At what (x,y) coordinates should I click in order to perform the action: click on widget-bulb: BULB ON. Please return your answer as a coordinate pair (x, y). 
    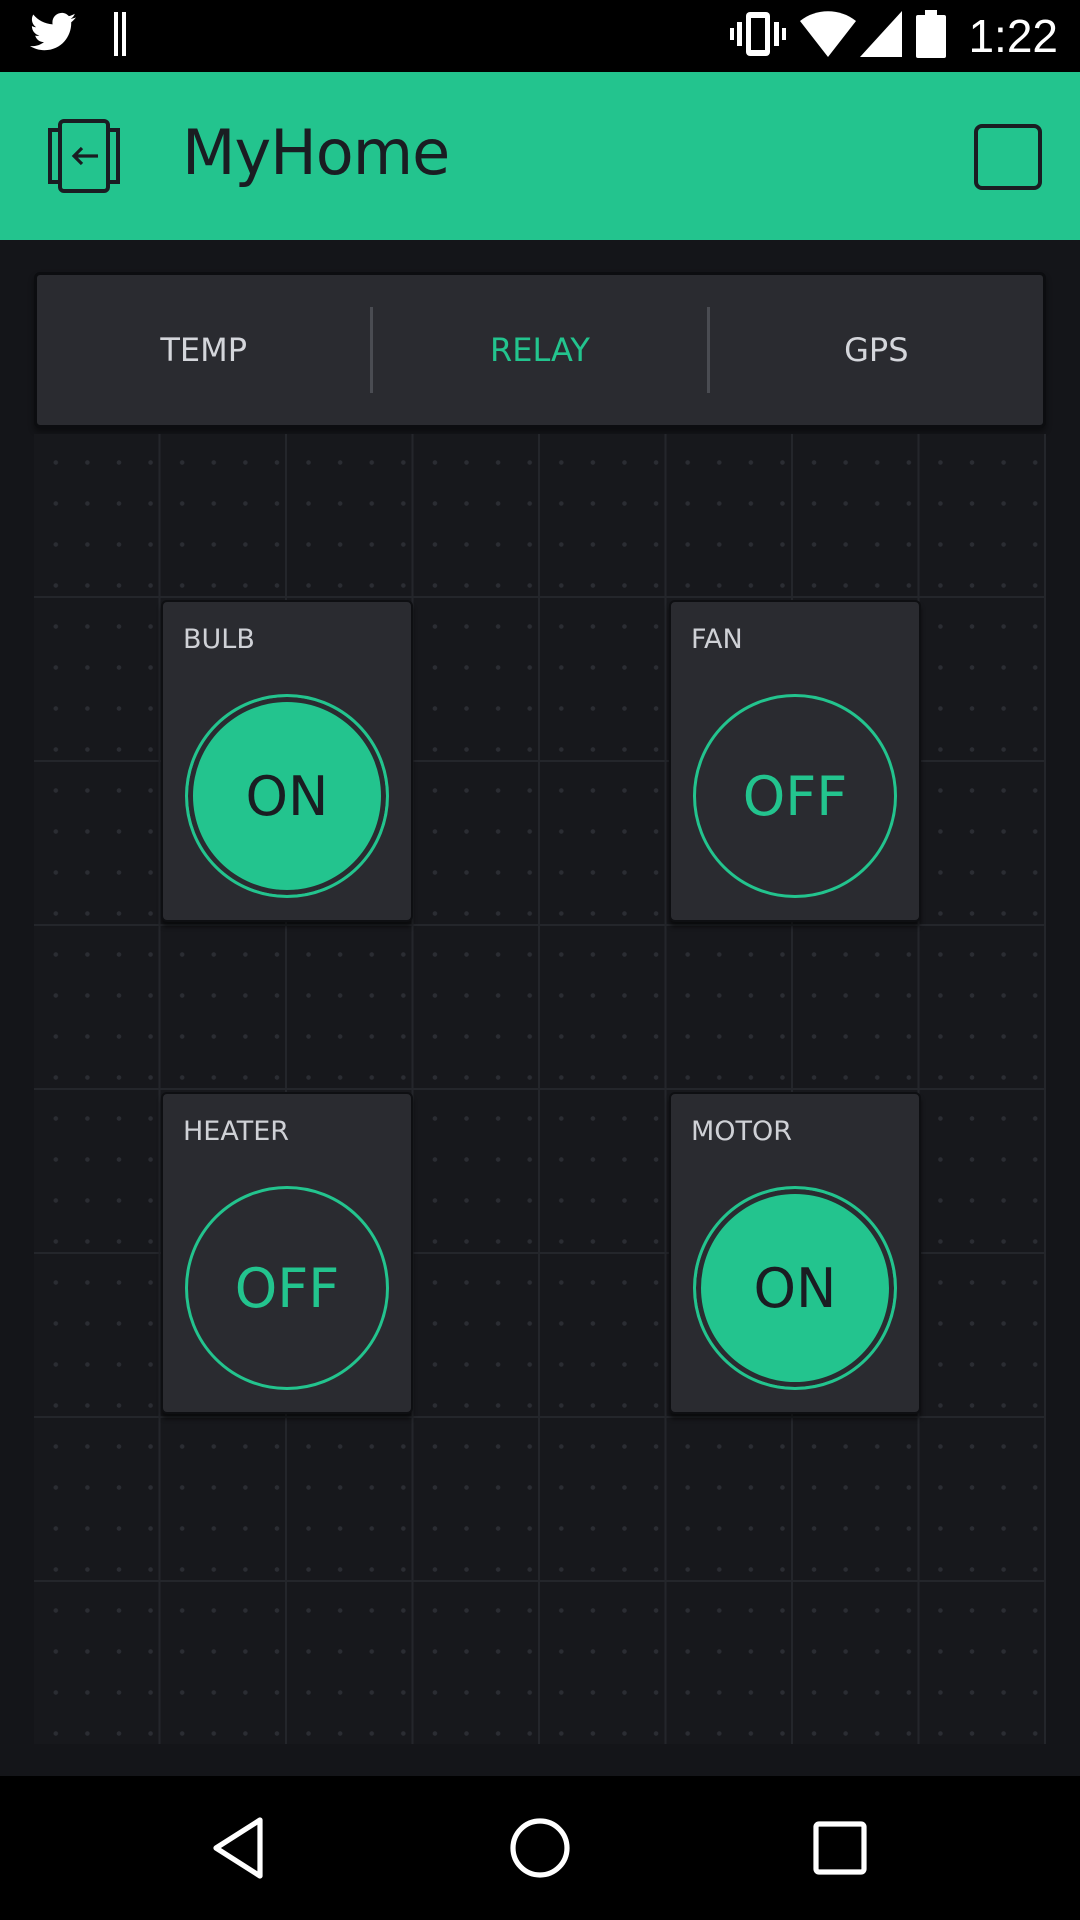
    Looking at the image, I should click on (287, 761).